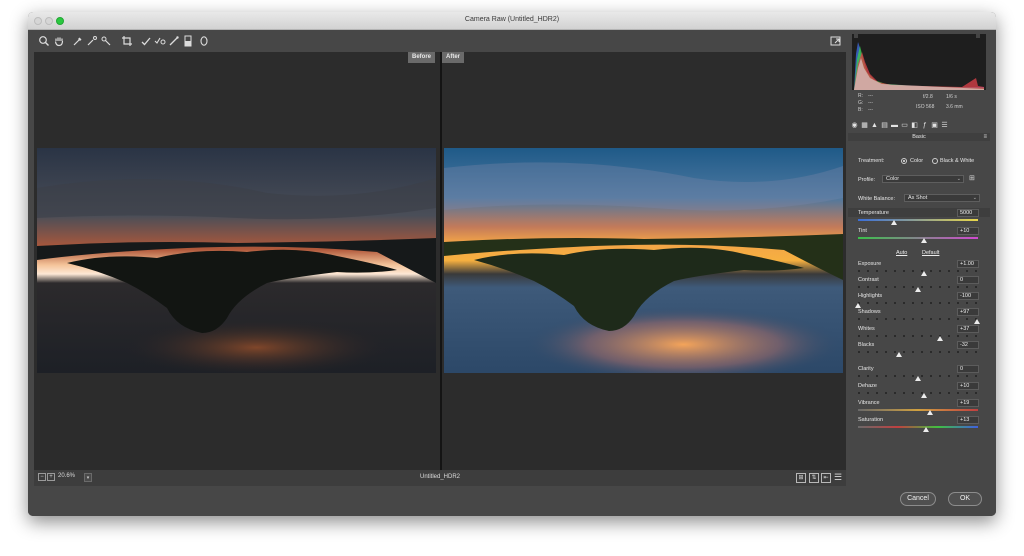  Describe the element at coordinates (864, 125) in the screenshot. I see `tone-curve-tab-icon: ▦` at that location.